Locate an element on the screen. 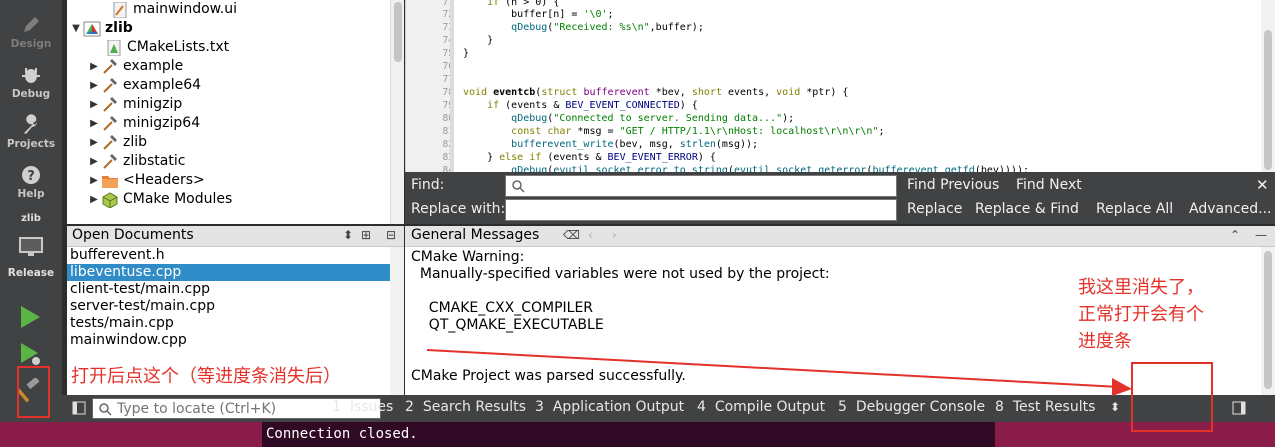  mode-debug: Debug is located at coordinates (31, 82).